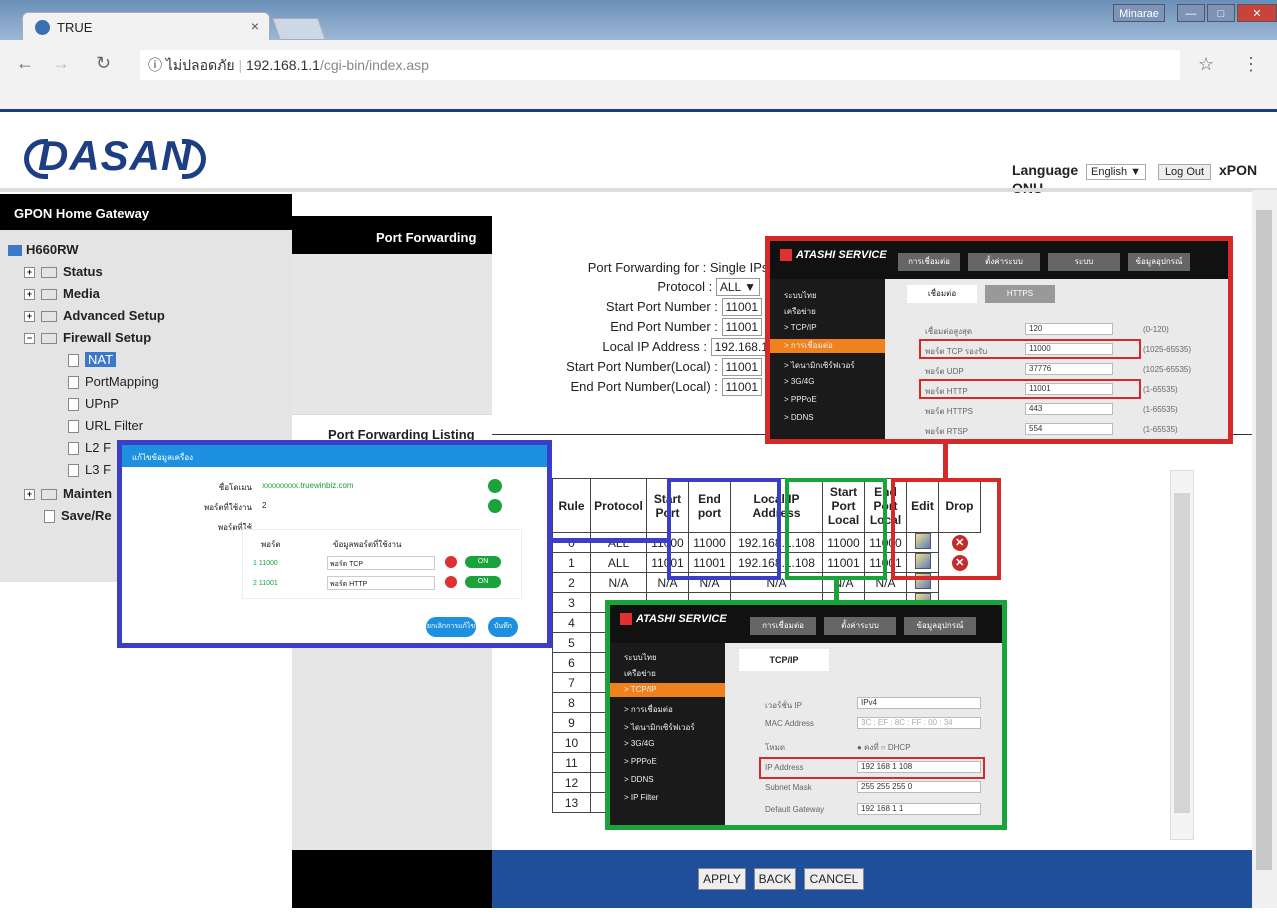 The width and height of the screenshot is (1277, 914). Describe the element at coordinates (659, 727) in the screenshot. I see `camera-menu-item: > ไดนามิกเซิร์ฟเวอร์` at that location.